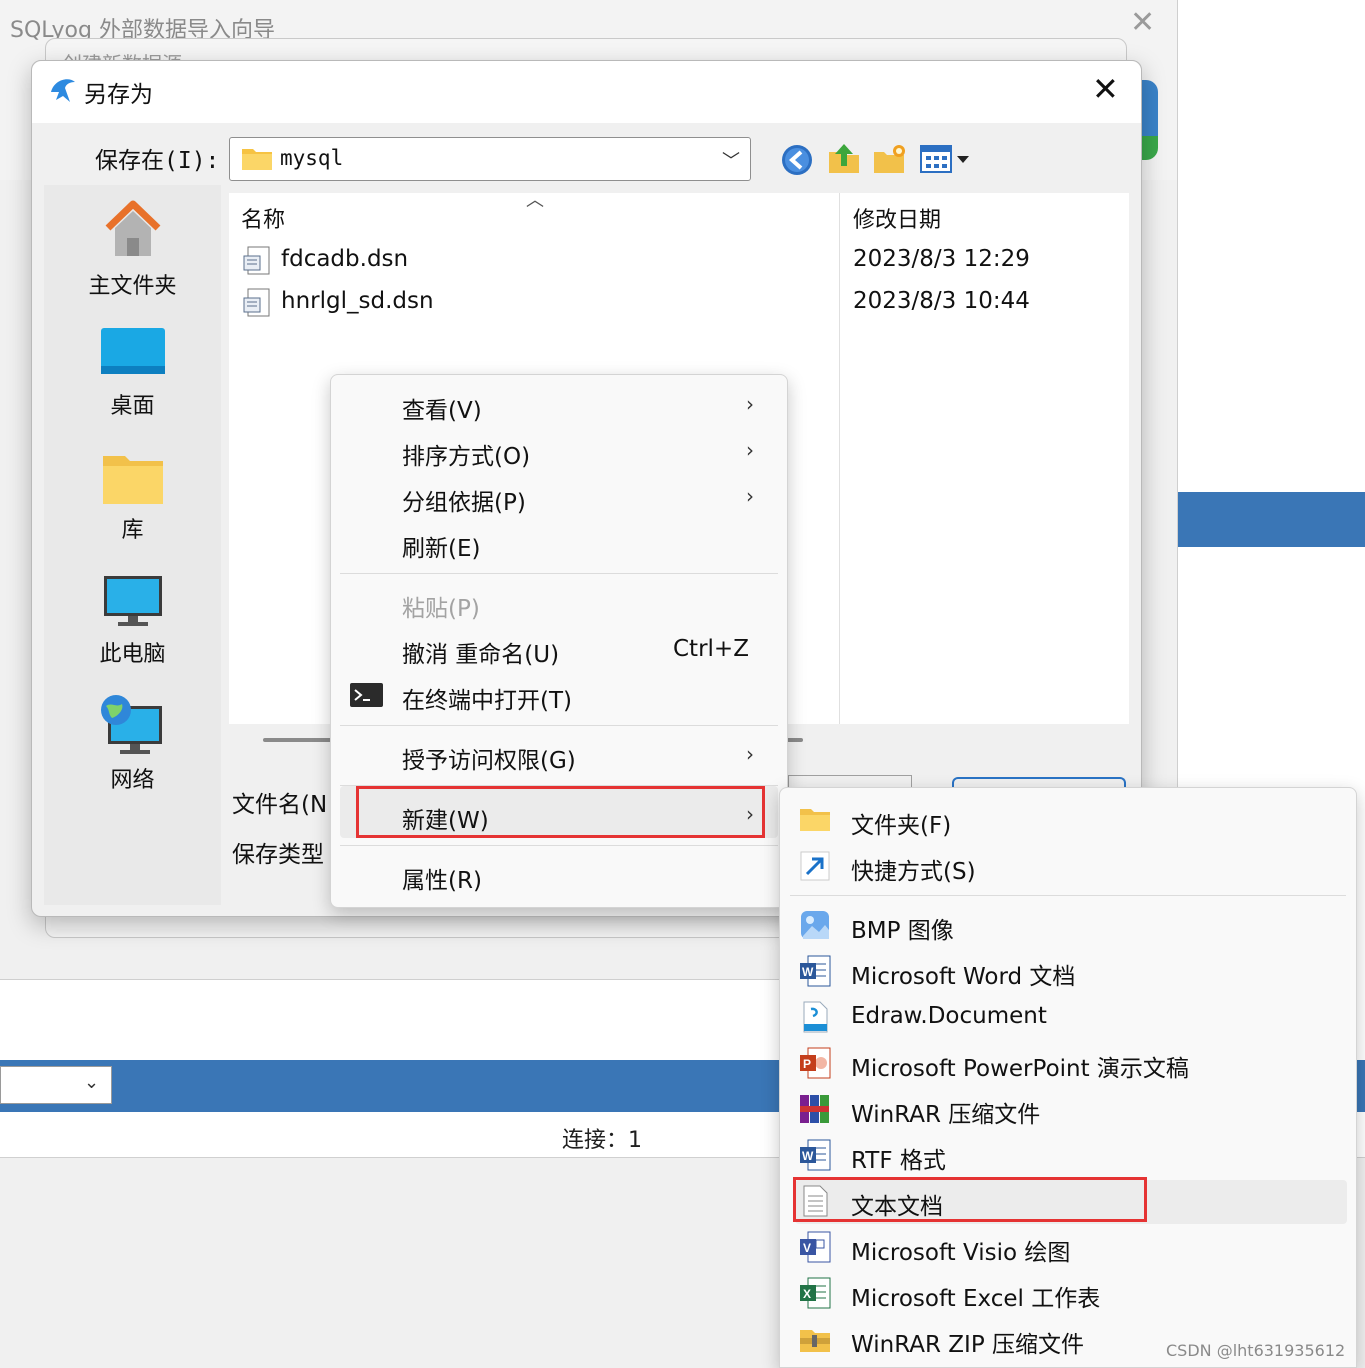  Describe the element at coordinates (132, 530) in the screenshot. I see `place-label: 库` at that location.